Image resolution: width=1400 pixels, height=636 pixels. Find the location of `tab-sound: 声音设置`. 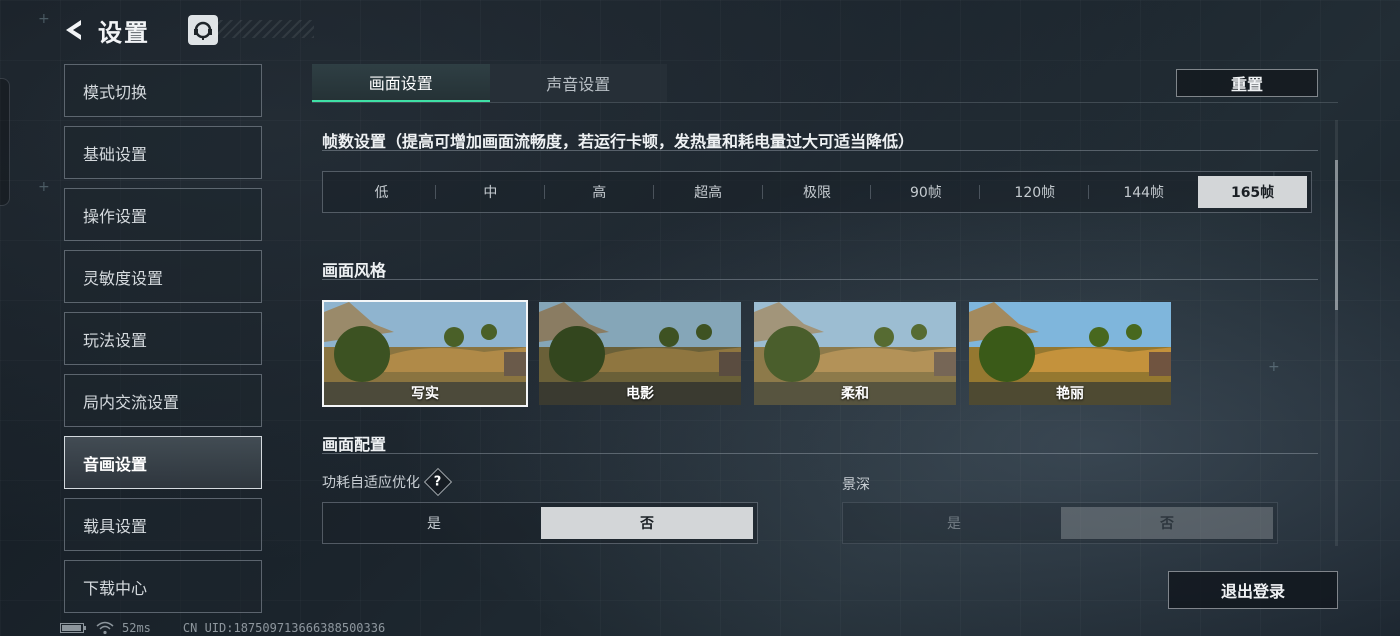

tab-sound: 声音设置 is located at coordinates (579, 83).